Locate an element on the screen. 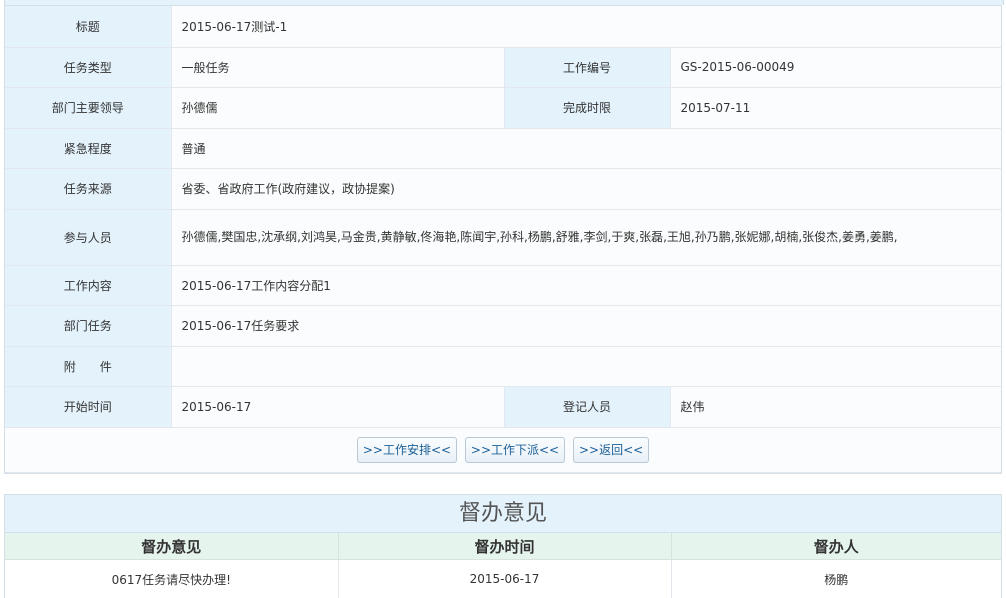 Image resolution: width=1006 pixels, height=598 pixels. work-content-label: 工作内容 is located at coordinates (88, 285).